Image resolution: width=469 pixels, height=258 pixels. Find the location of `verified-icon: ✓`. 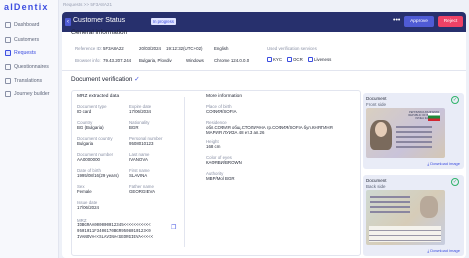

verified-icon: ✓ is located at coordinates (137, 79).